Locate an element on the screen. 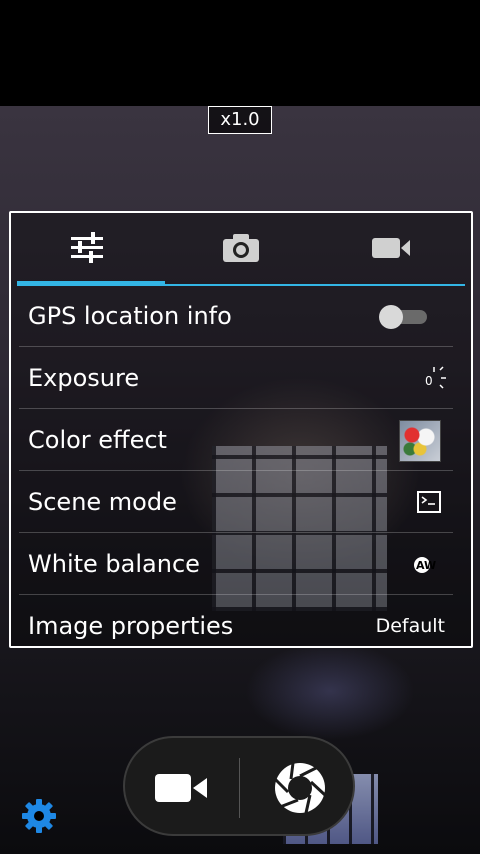  exposure-value: 0 is located at coordinates (429, 381).